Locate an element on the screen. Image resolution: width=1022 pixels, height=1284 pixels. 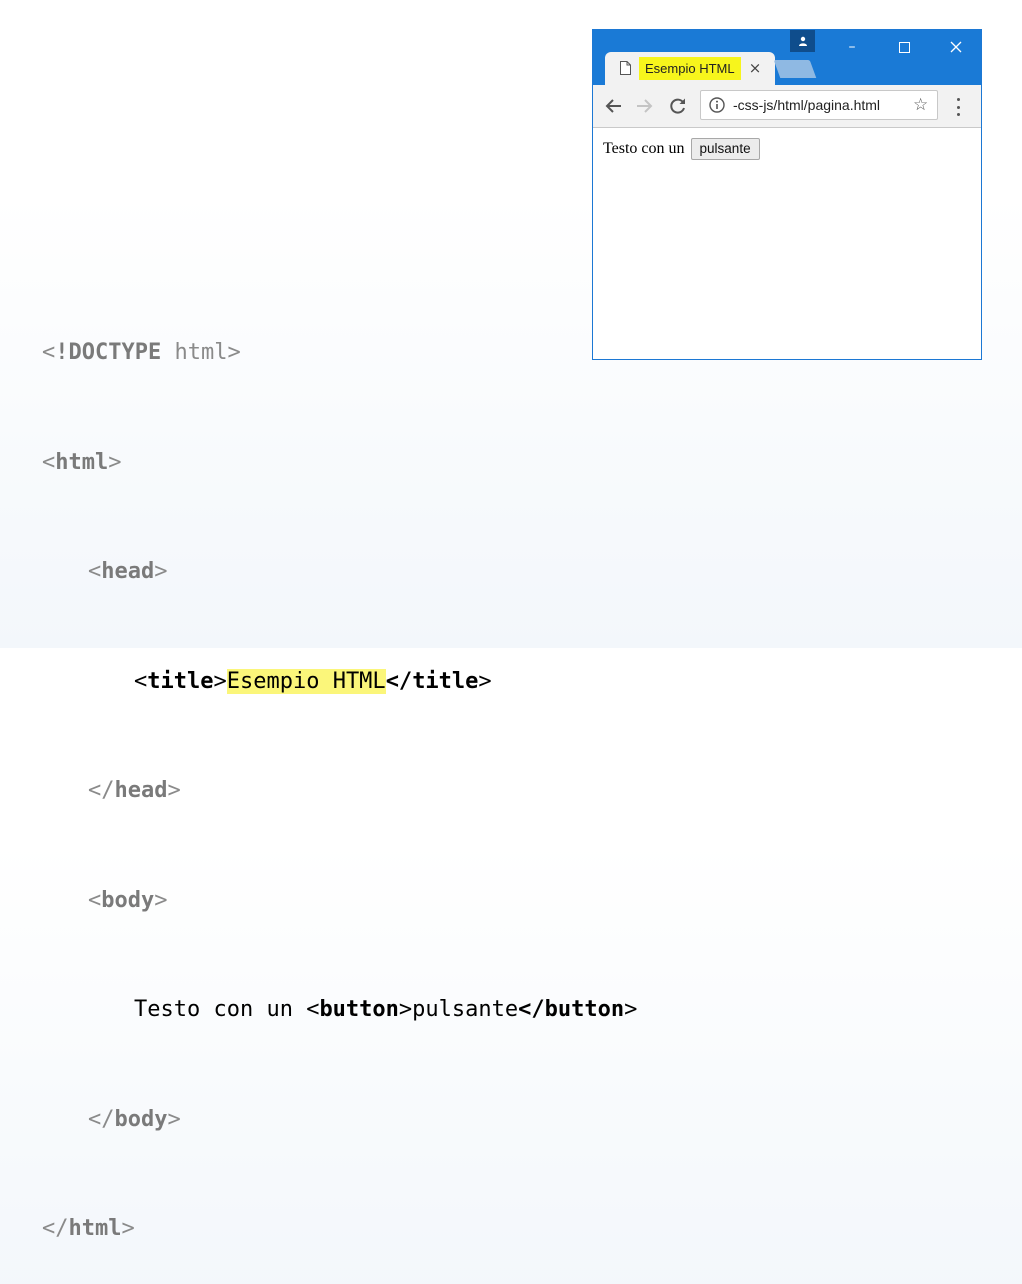
code-line-body-content: Testo con un <button>pulsante</button> is located at coordinates (339, 1010).